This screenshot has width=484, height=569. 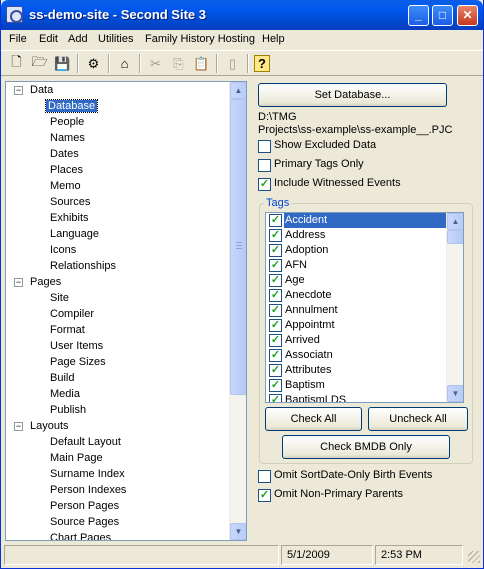 What do you see at coordinates (178, 63) in the screenshot?
I see `copy-icon: ⎘` at bounding box center [178, 63].